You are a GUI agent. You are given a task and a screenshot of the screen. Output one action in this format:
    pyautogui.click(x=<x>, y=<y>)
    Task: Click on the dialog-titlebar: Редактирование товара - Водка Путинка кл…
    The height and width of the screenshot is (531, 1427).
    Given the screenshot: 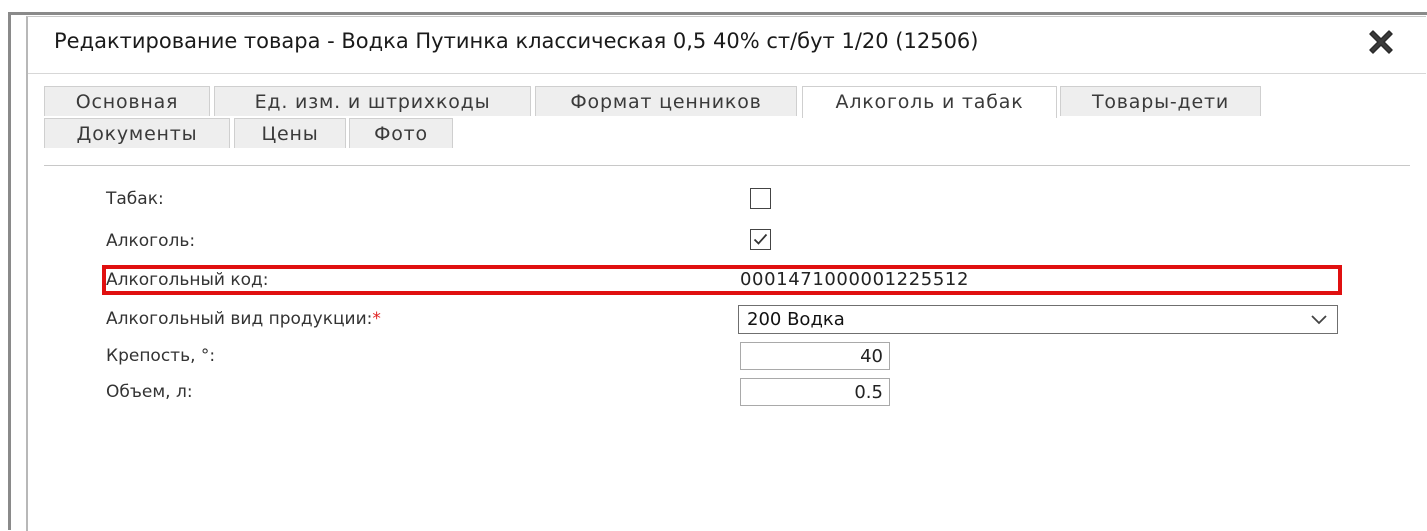 What is the action you would take?
    pyautogui.click(x=727, y=44)
    